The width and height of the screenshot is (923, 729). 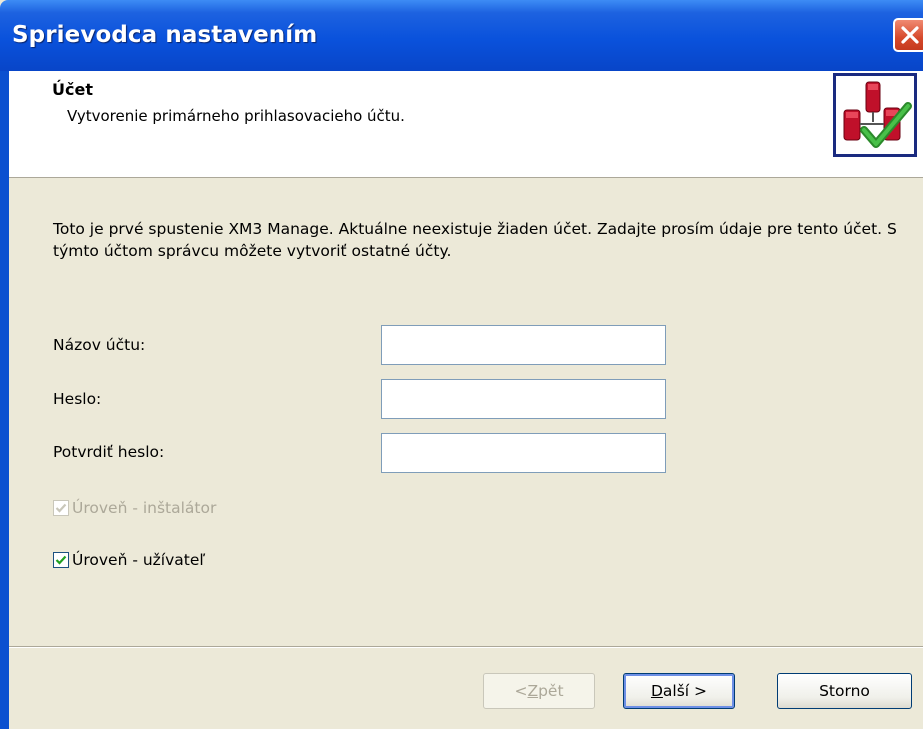 What do you see at coordinates (461, 35) in the screenshot?
I see `title-bar: Sprievodca nastavením` at bounding box center [461, 35].